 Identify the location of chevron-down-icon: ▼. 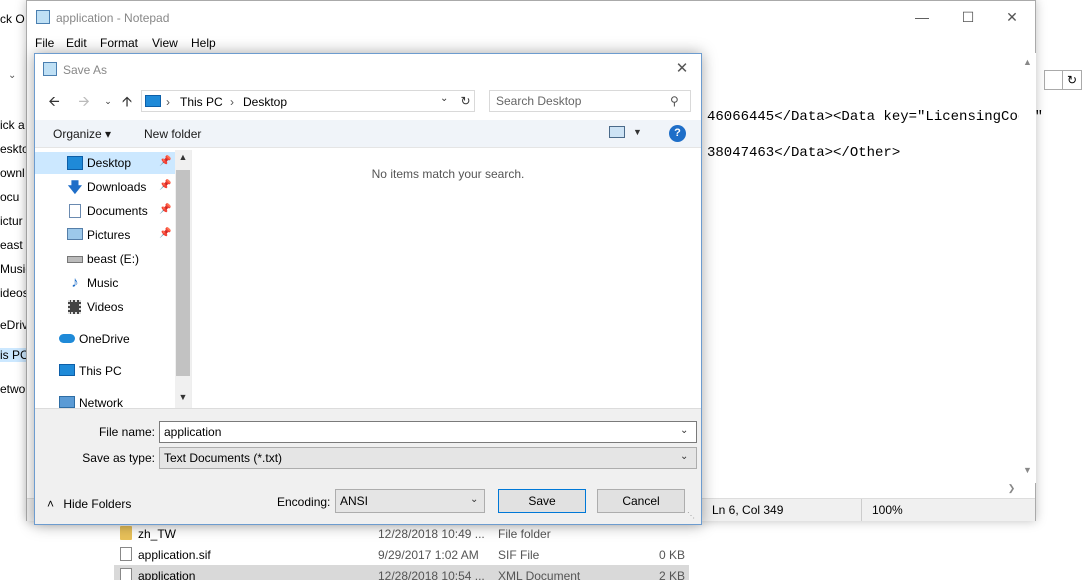
(637, 132).